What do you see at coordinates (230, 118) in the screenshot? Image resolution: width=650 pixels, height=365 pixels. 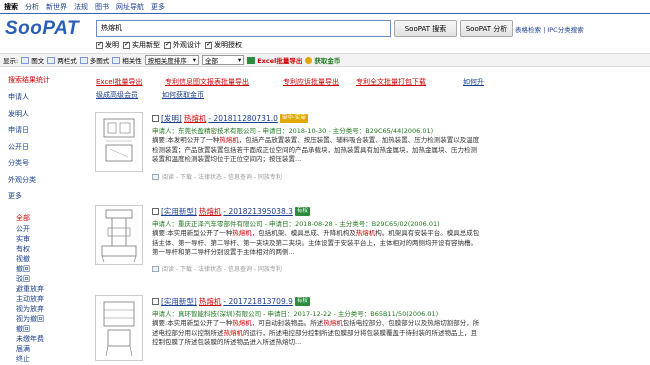 I see `result-title: [发明] 热熔机 - 201811280731.0 审中-实审` at bounding box center [230, 118].